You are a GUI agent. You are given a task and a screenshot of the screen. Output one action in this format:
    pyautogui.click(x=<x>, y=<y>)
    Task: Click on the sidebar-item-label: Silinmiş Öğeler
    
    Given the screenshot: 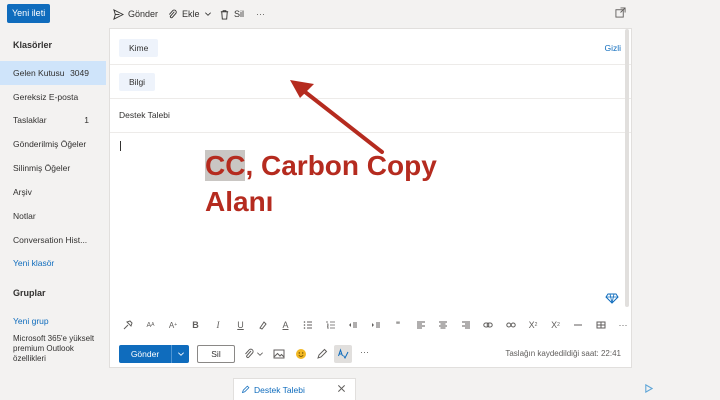 What is the action you would take?
    pyautogui.click(x=42, y=168)
    